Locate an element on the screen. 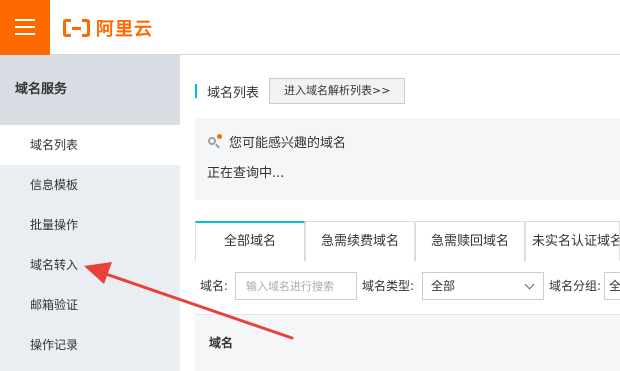  sidebar-item-email-verification: 邮箱验证 is located at coordinates (90, 305).